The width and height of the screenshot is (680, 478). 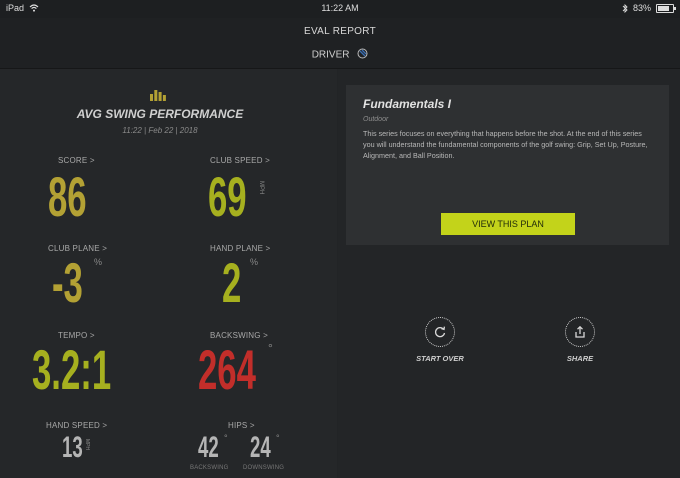 What do you see at coordinates (641, 8) in the screenshot?
I see `battery-percent: 83%` at bounding box center [641, 8].